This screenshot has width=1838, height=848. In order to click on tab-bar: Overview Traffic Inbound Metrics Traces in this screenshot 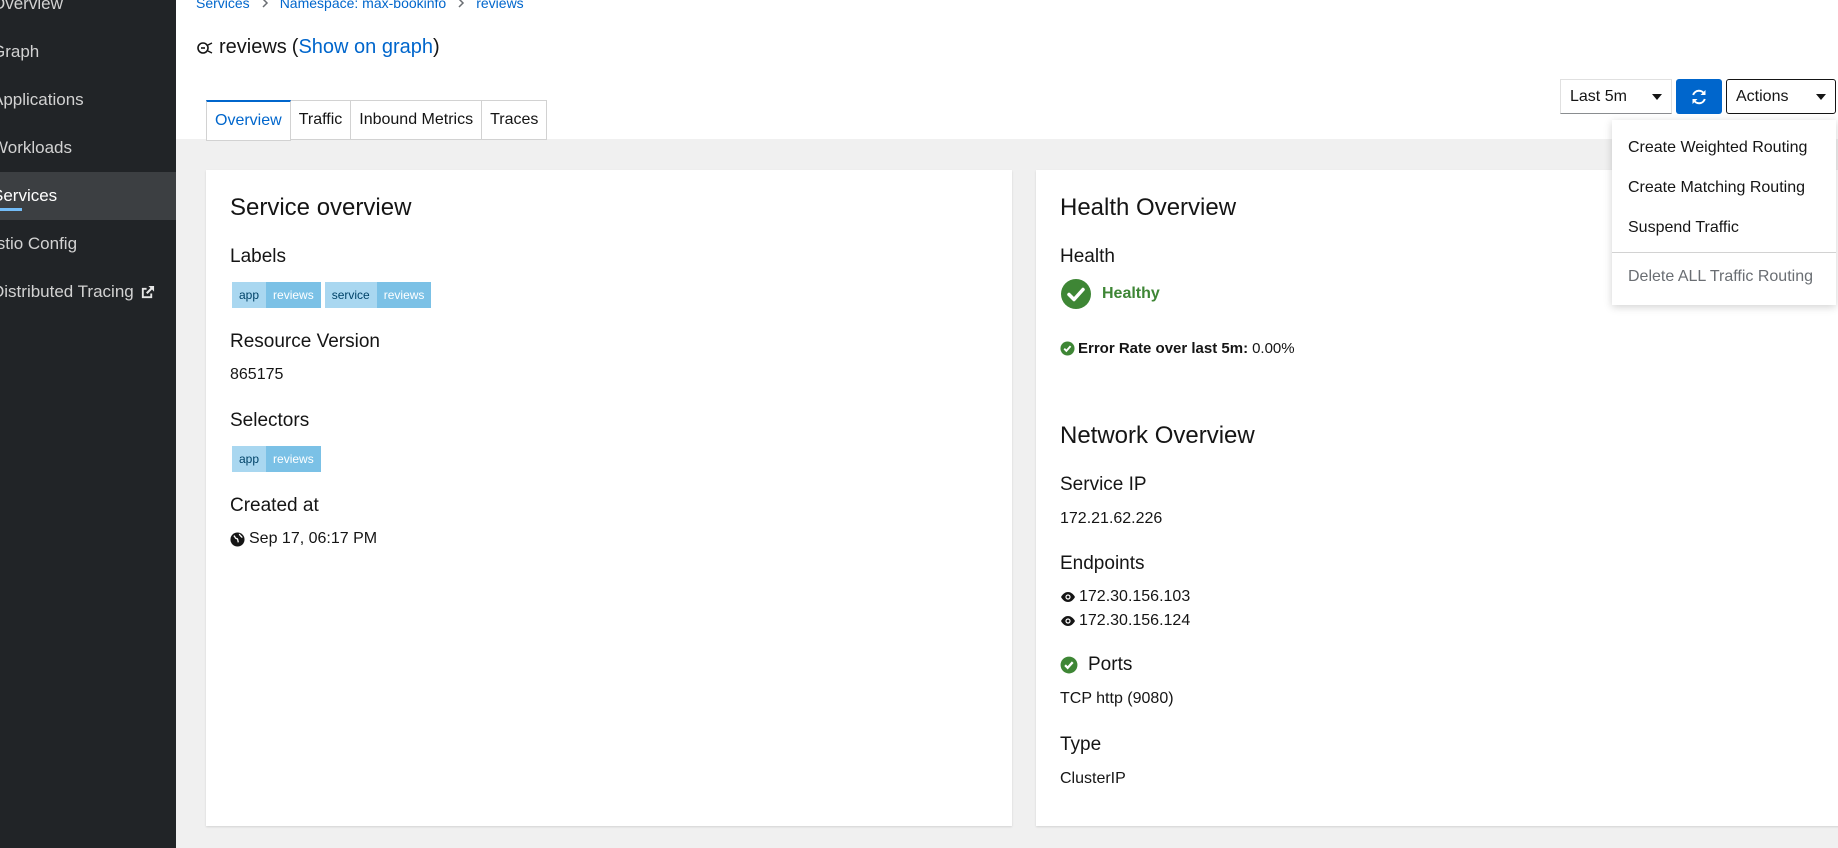, I will do `click(377, 120)`.